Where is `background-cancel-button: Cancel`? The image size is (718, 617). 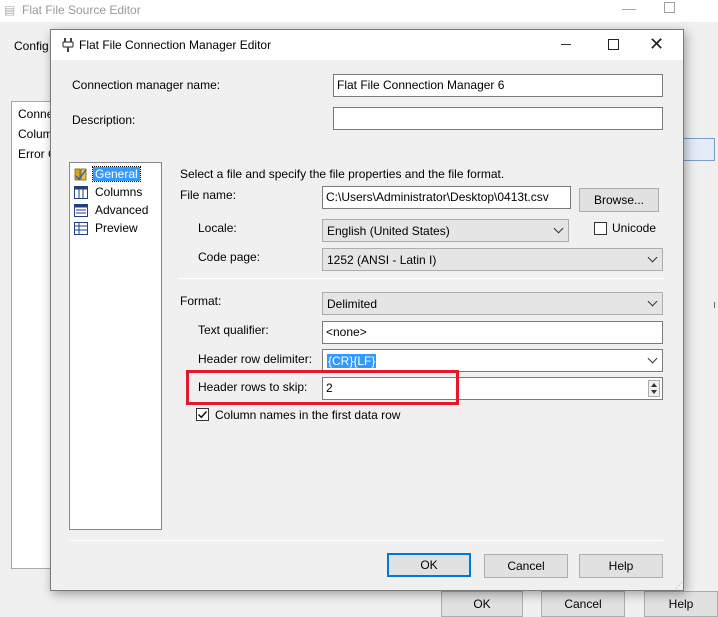 background-cancel-button: Cancel is located at coordinates (583, 604).